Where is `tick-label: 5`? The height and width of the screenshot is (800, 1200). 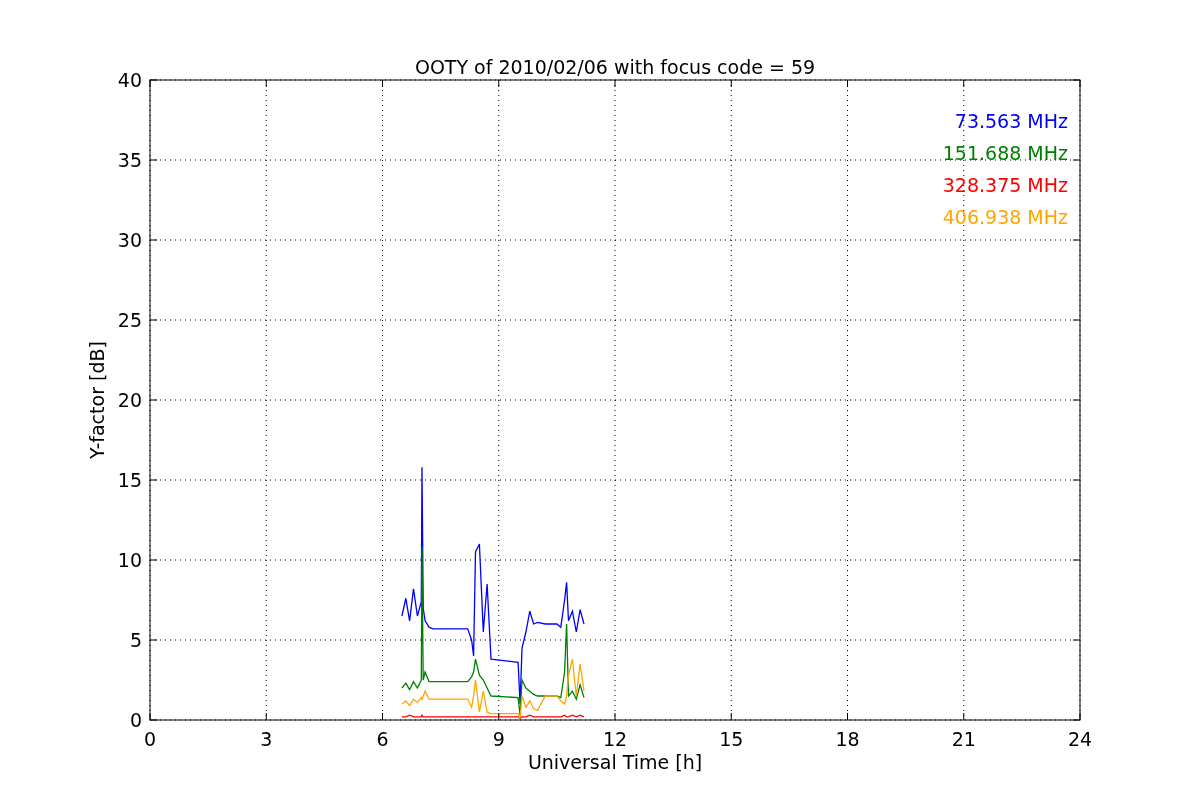
tick-label: 5 is located at coordinates (135, 640).